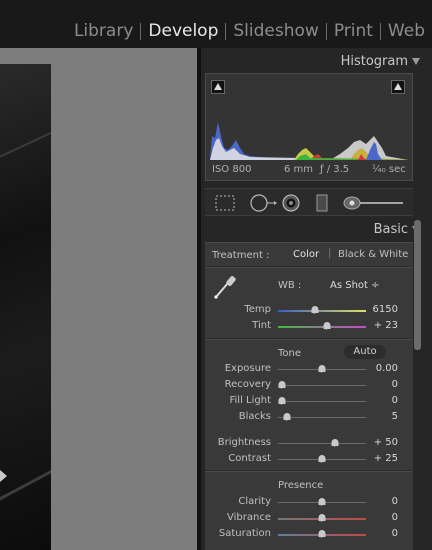 The image size is (432, 550). Describe the element at coordinates (322, 518) in the screenshot. I see `vibrance-slider-thumb` at that location.